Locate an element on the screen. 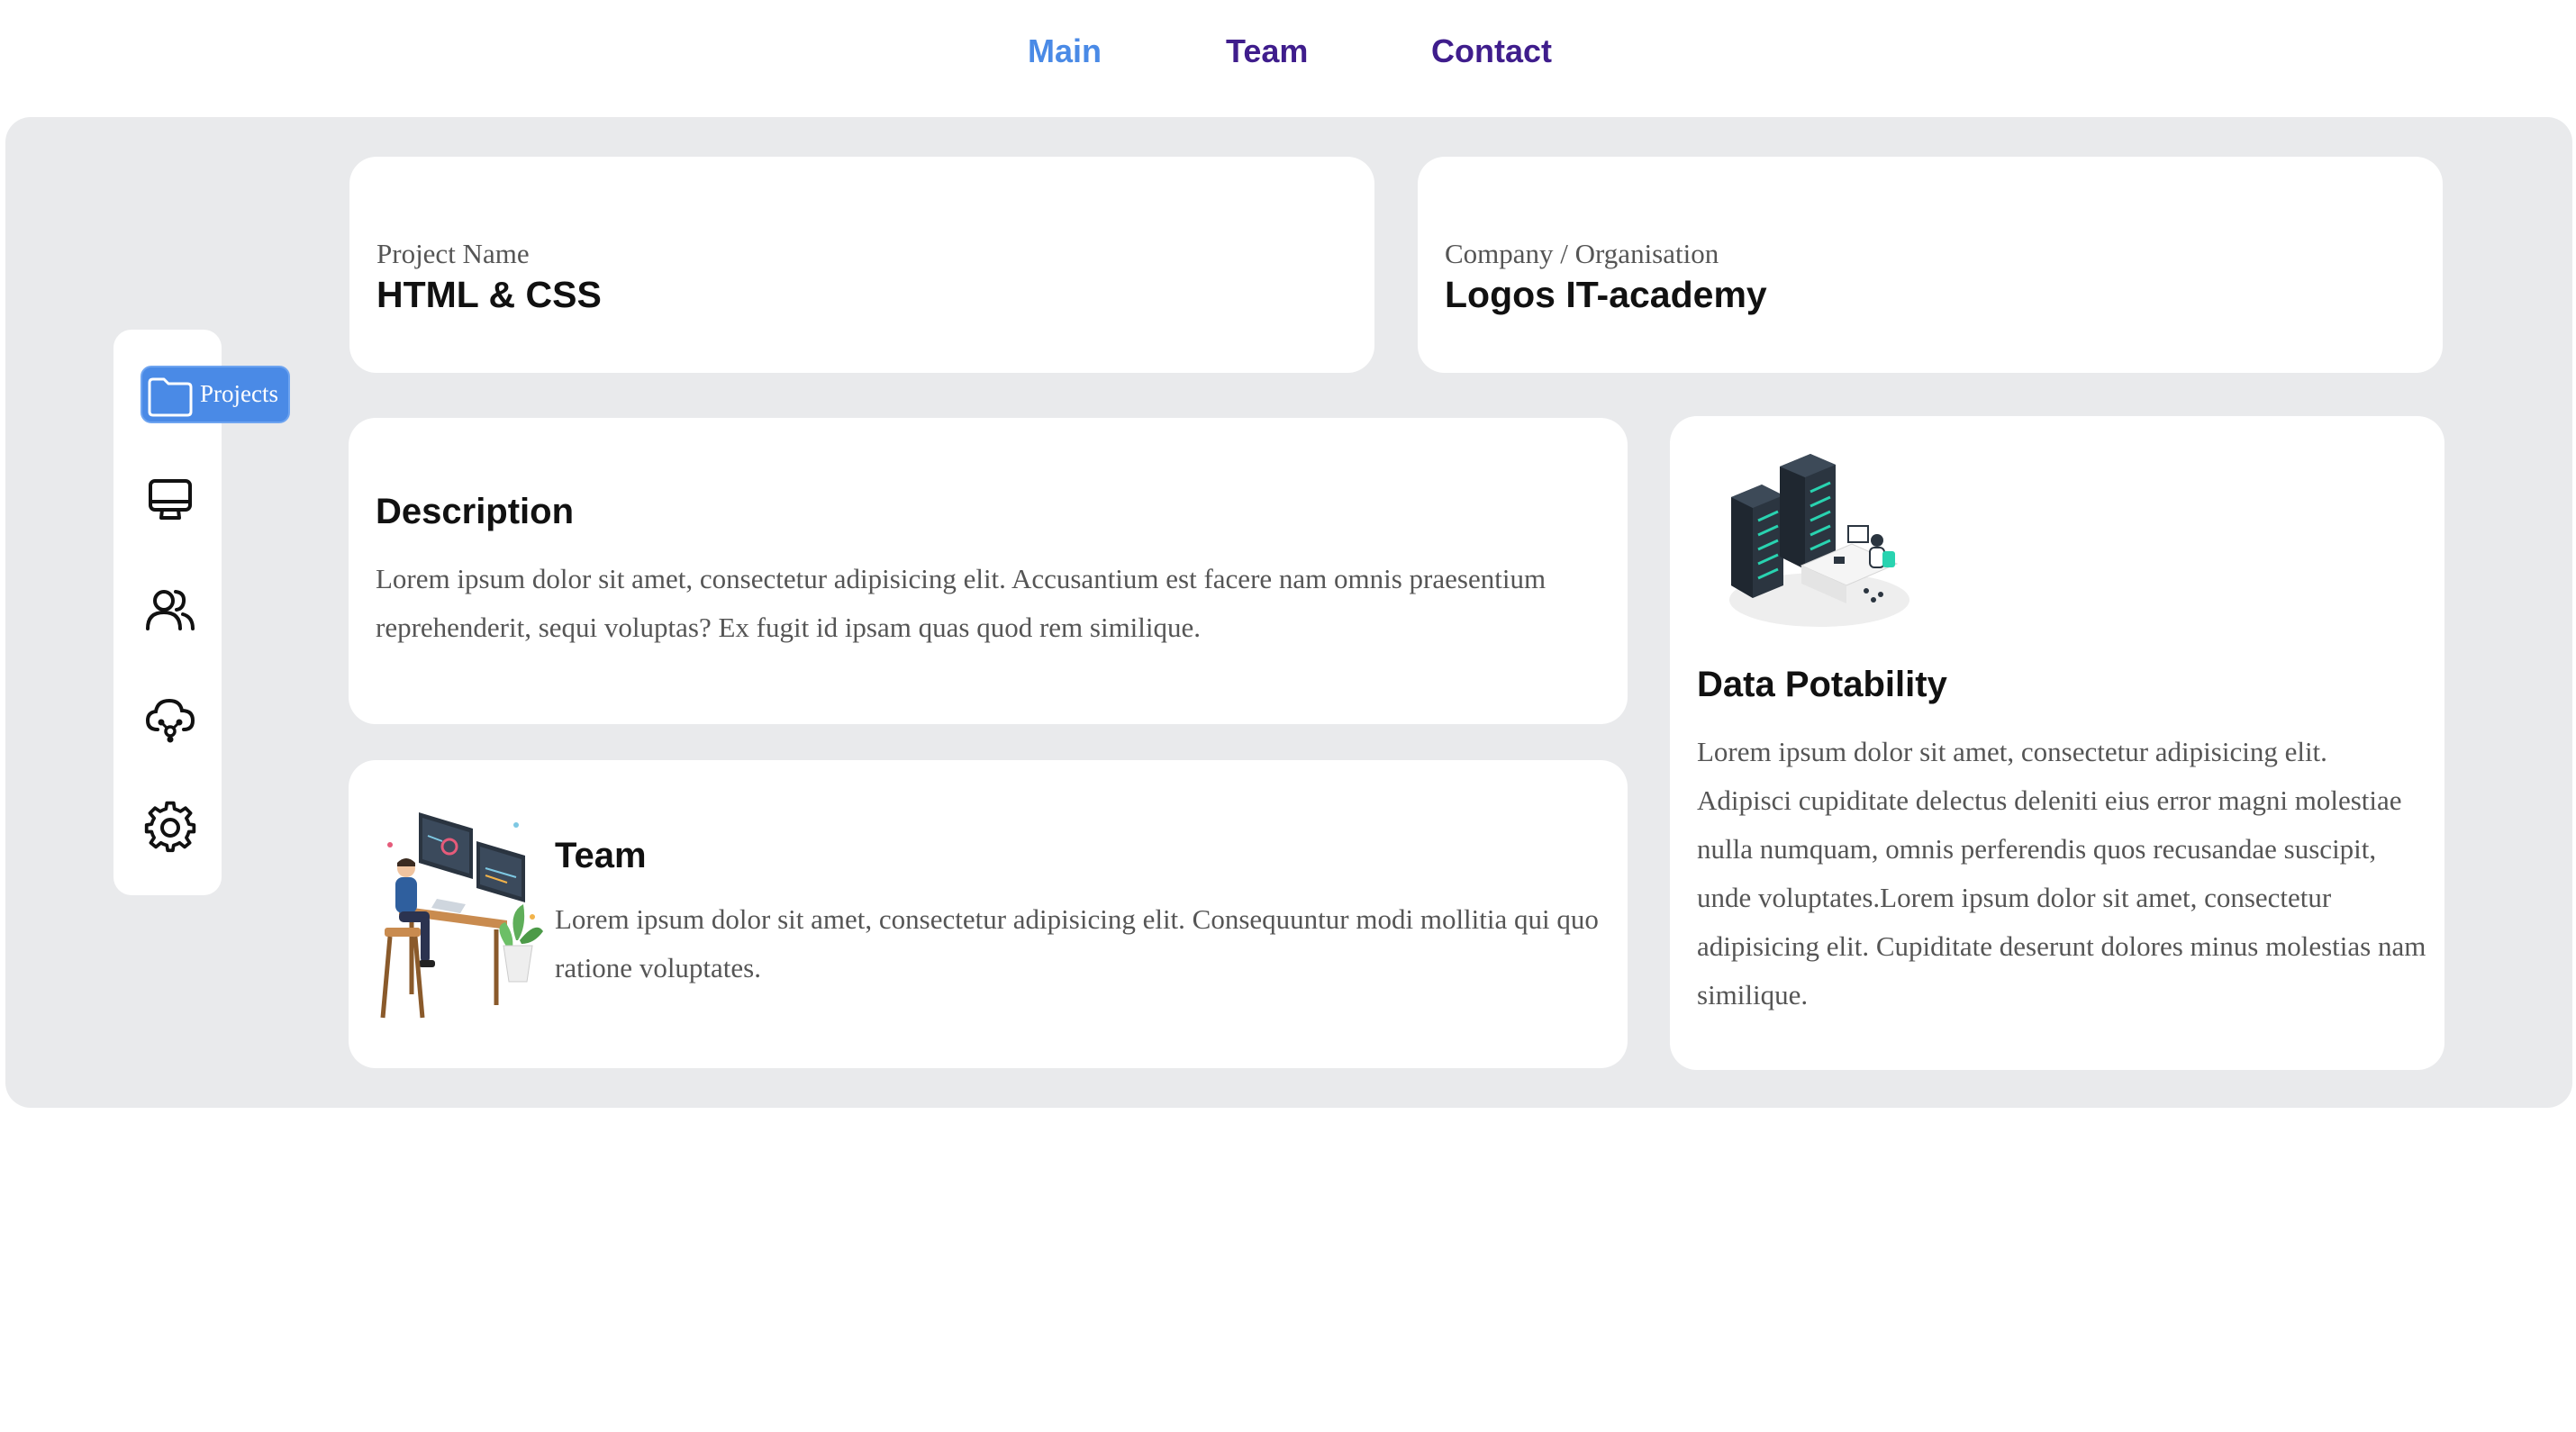  sidebar-item-monitor is located at coordinates (170, 500).